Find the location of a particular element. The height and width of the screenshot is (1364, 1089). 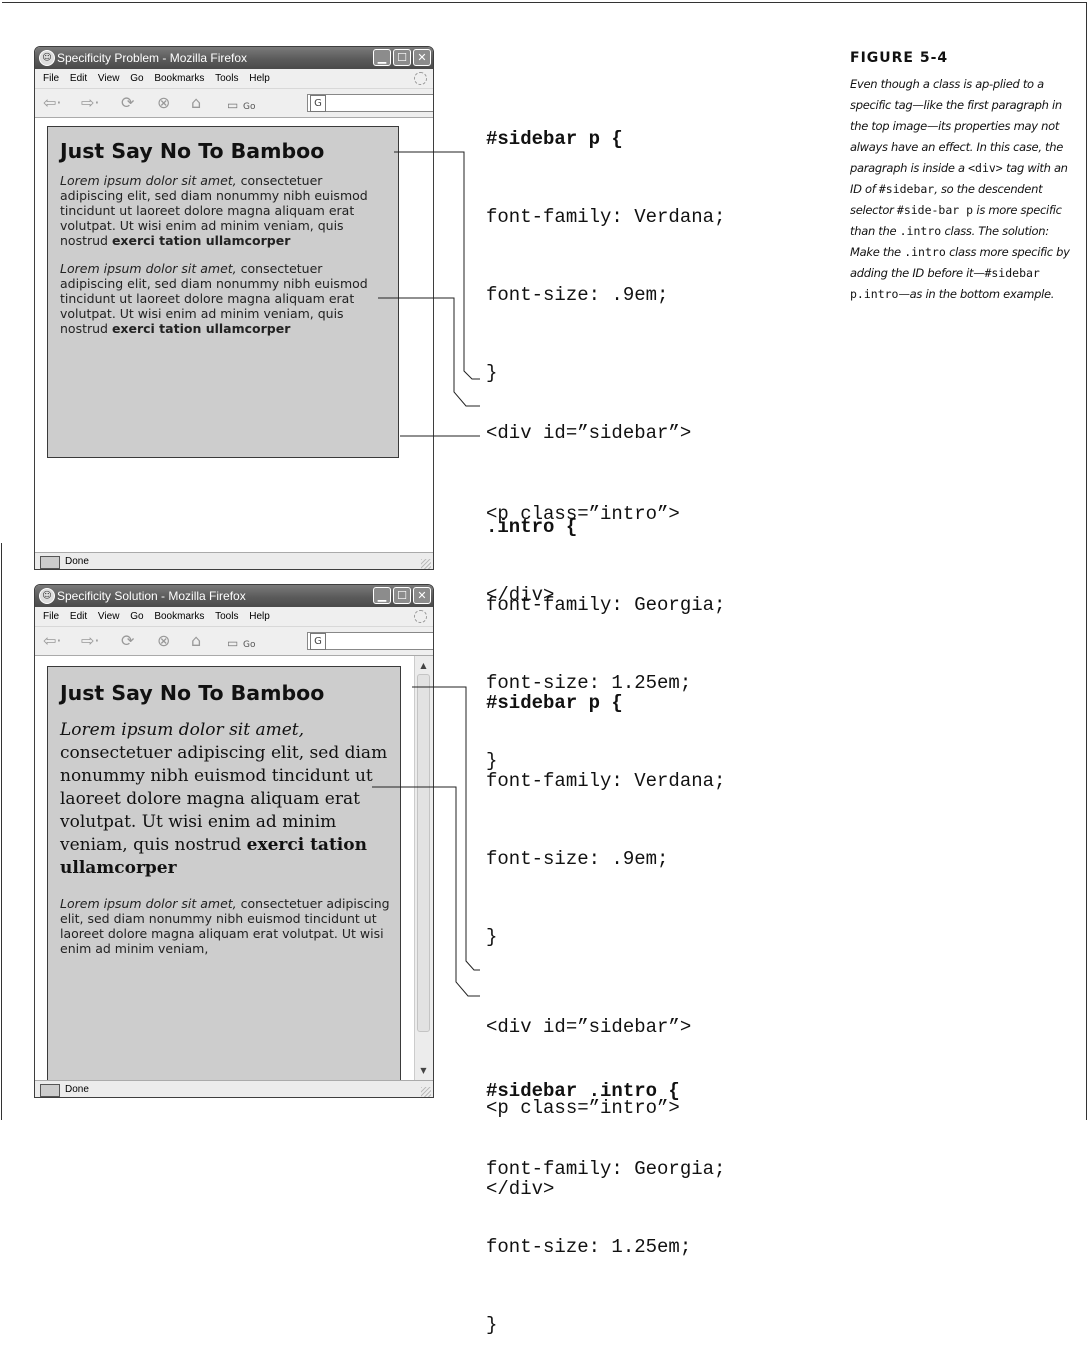

caption-code: #sidebar is located at coordinates (906, 189).